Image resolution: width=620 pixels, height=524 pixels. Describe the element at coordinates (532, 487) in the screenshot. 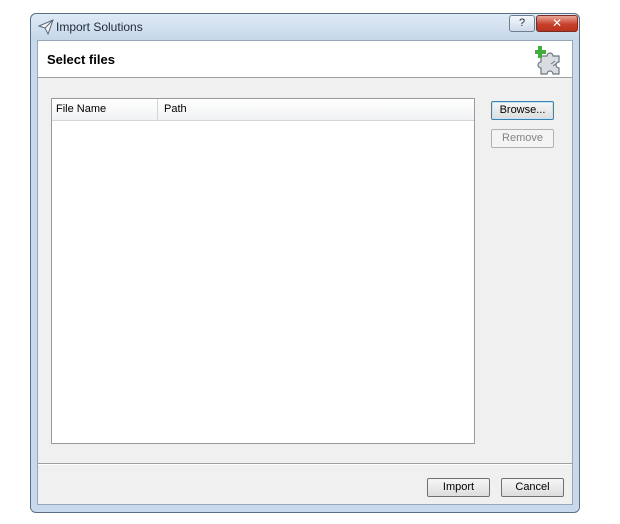

I see `cancel-button: Cancel` at that location.